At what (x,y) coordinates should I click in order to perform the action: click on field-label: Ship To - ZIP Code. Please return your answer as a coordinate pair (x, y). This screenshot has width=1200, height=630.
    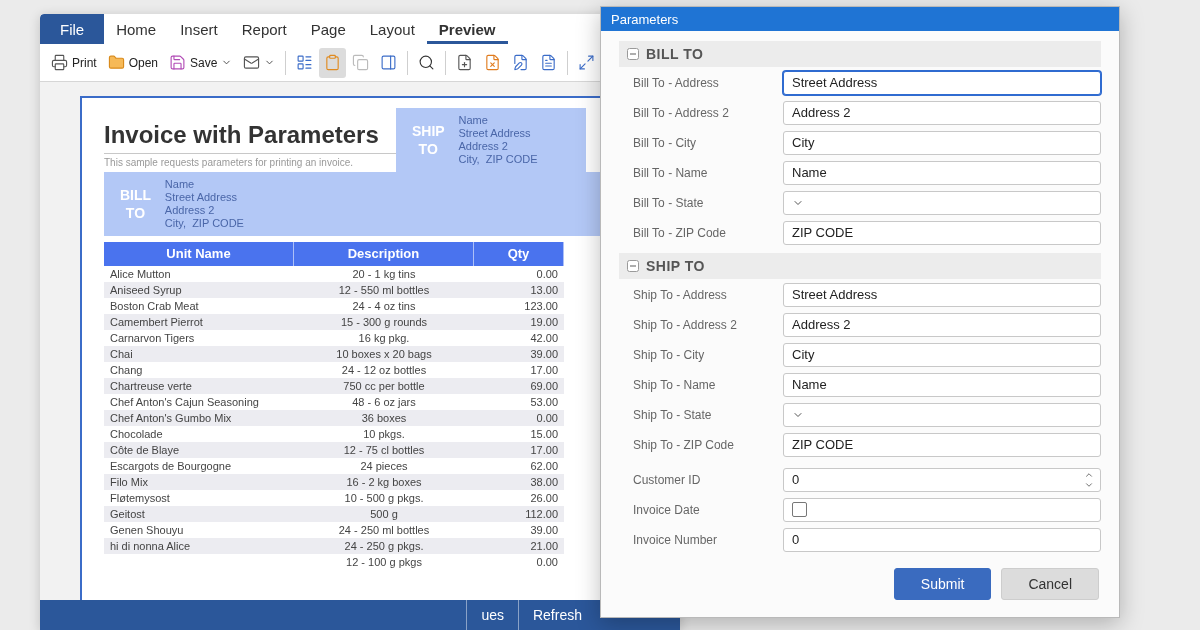
    Looking at the image, I should click on (684, 444).